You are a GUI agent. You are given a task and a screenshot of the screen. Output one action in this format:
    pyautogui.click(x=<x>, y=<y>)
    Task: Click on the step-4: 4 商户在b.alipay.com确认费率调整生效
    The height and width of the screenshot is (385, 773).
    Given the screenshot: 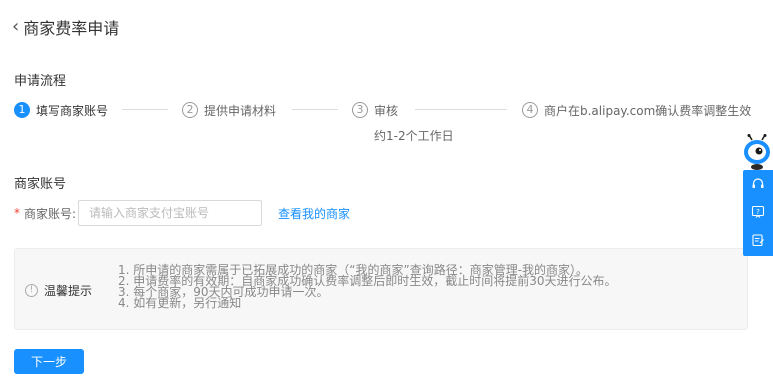 What is the action you would take?
    pyautogui.click(x=636, y=110)
    